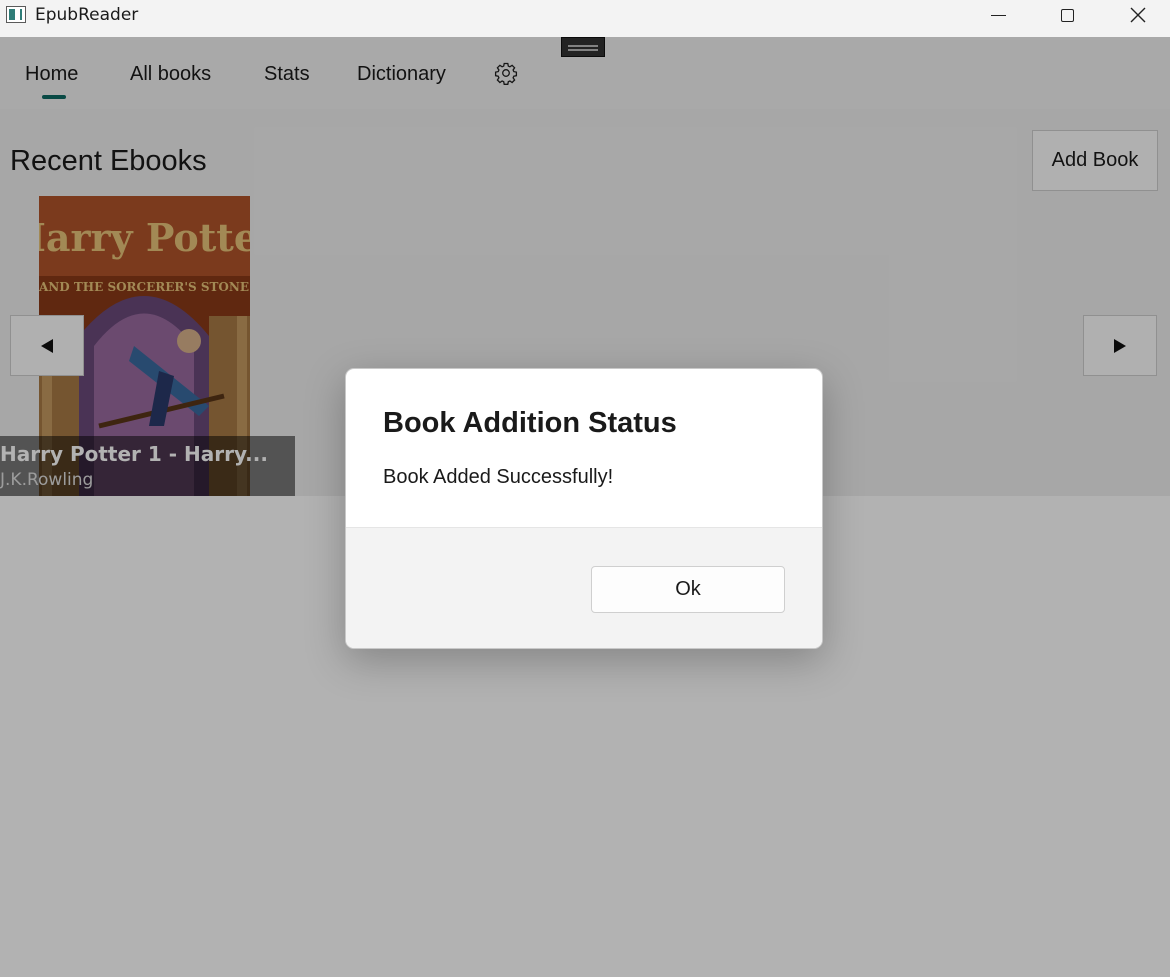  I want to click on title-bar: EpubReader, so click(585, 18).